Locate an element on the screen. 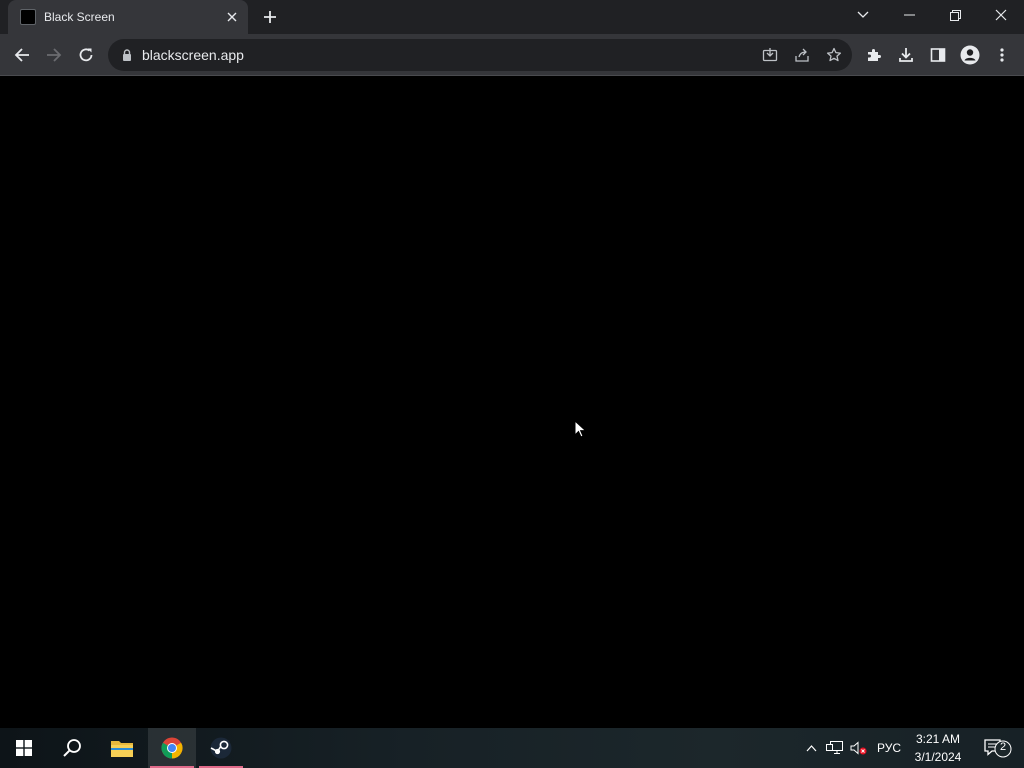  network-button is located at coordinates (835, 748).